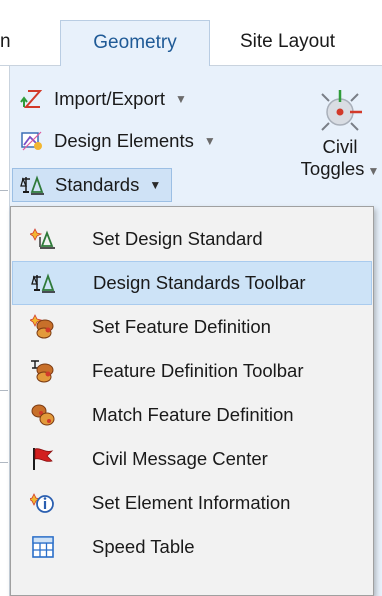 The image size is (382, 596). What do you see at coordinates (110, 98) in the screenshot?
I see `import-export-label: Import/Export` at bounding box center [110, 98].